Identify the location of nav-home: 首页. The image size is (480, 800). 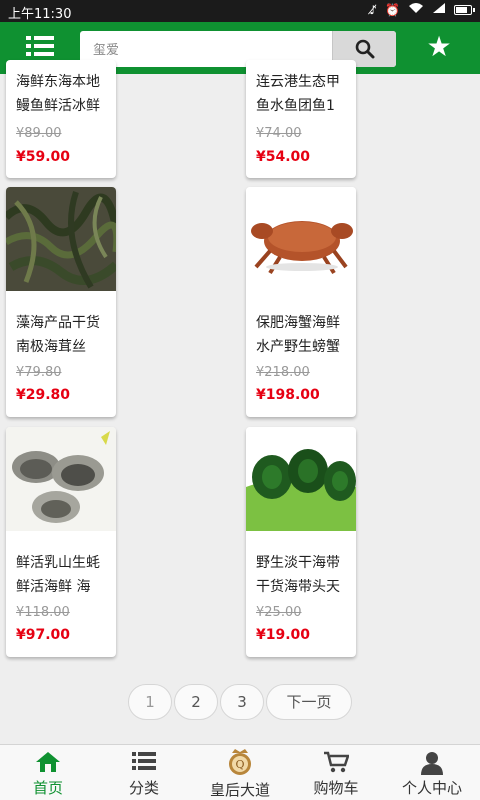
(48, 772).